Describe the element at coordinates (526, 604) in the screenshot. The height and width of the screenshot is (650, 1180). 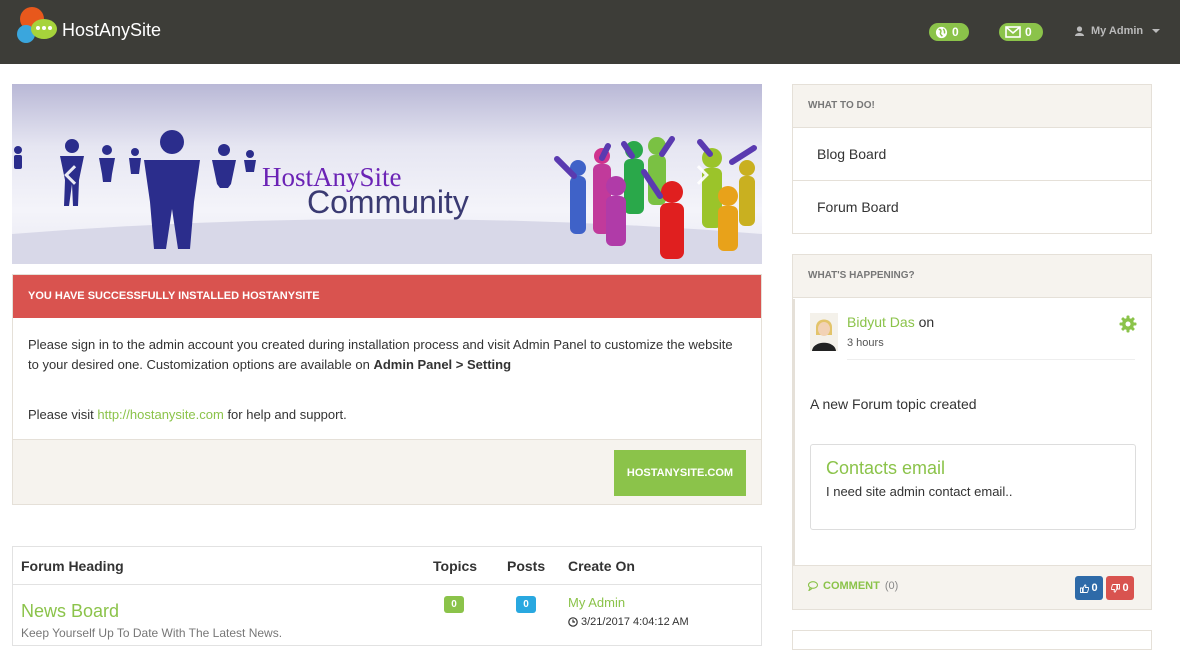
I see `posts-count-badge: 0` at that location.